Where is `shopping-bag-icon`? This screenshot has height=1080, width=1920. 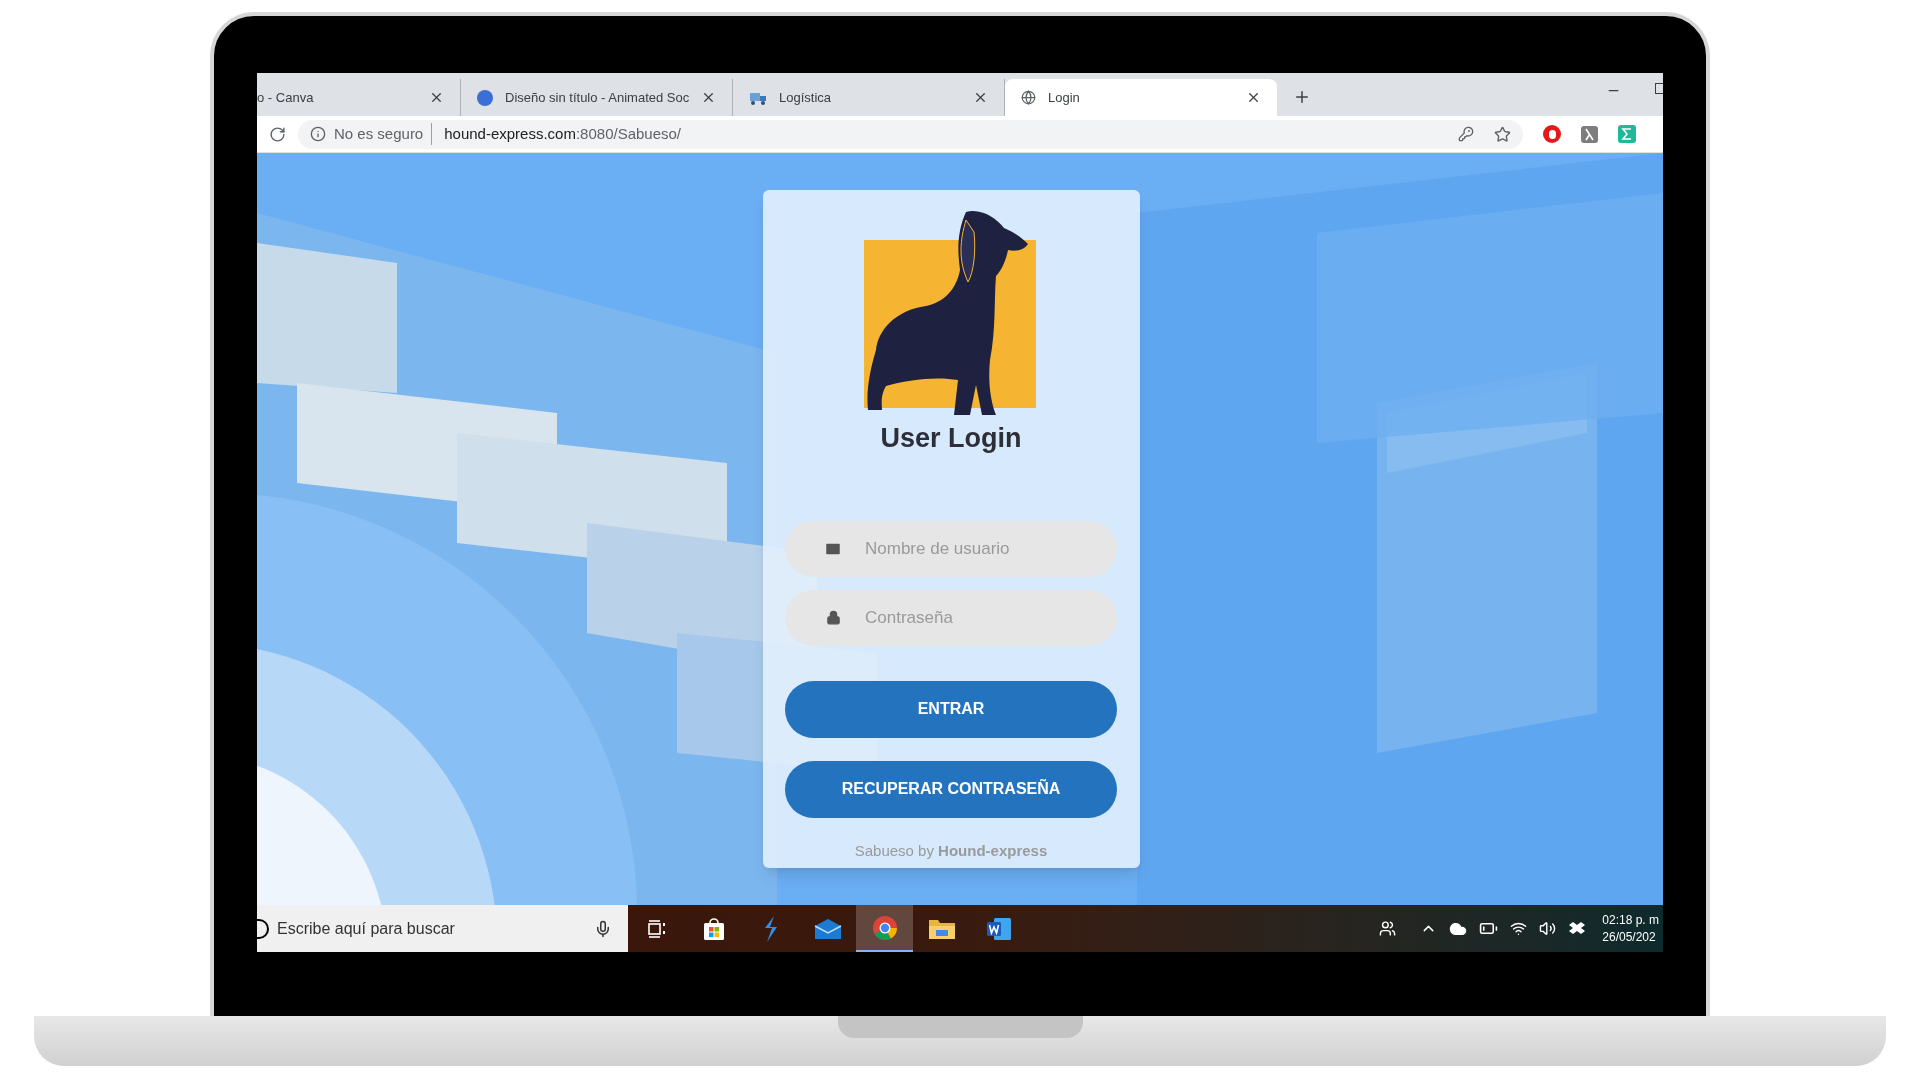 shopping-bag-icon is located at coordinates (713, 928).